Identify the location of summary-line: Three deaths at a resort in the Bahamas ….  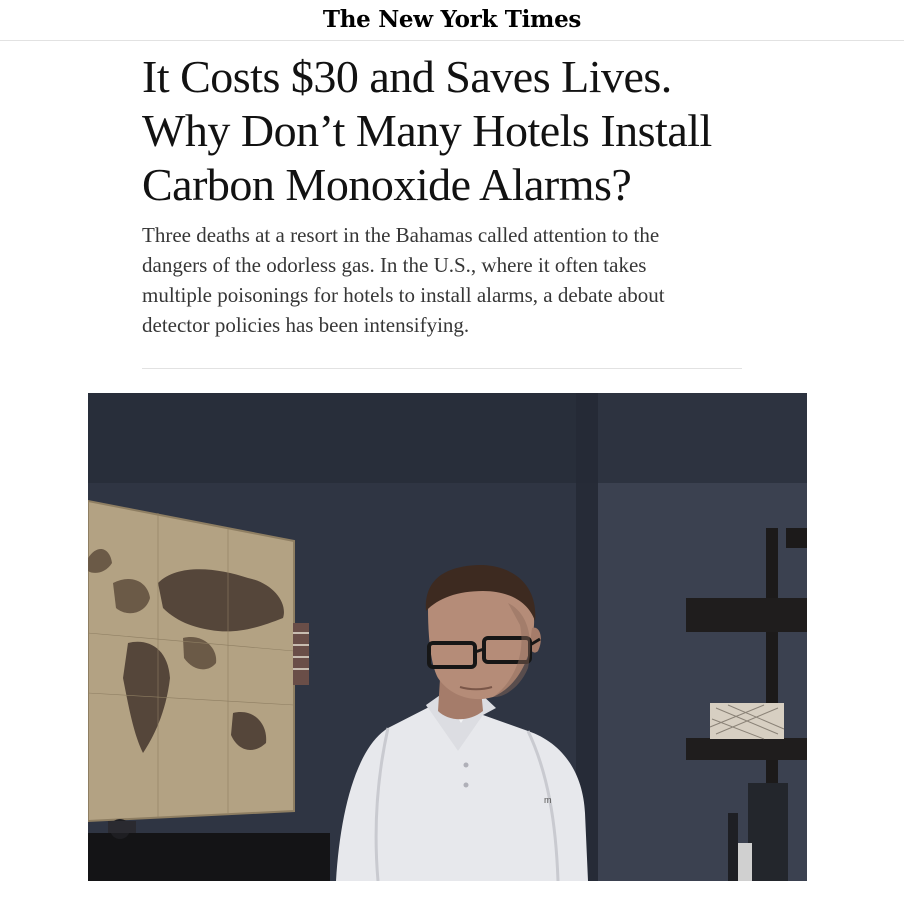
(401, 235).